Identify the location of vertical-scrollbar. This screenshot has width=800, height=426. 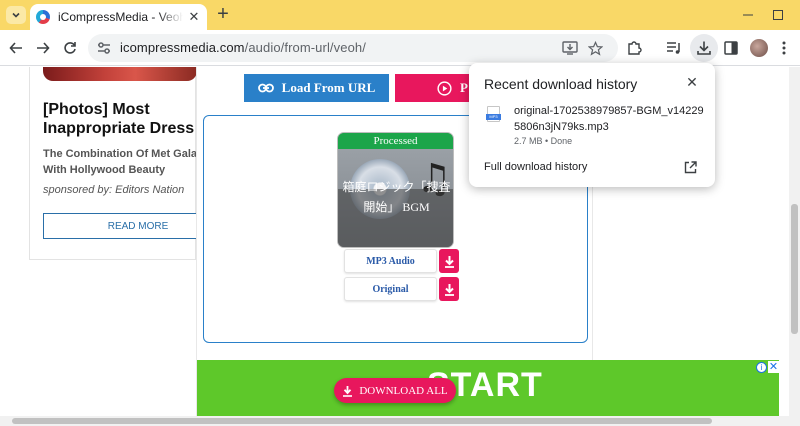
(794, 241).